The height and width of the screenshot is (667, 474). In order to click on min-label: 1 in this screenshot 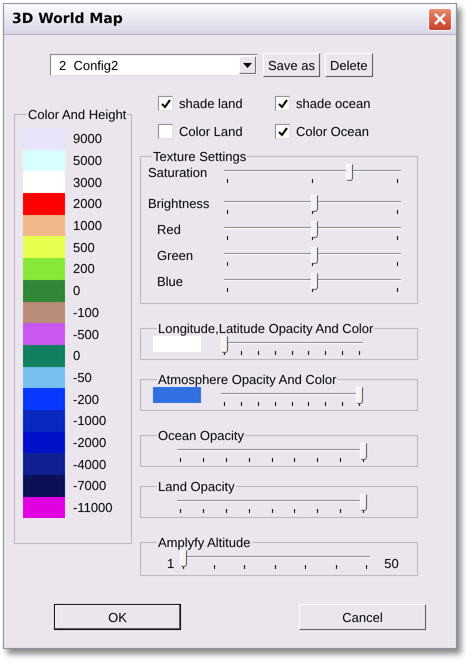, I will do `click(170, 563)`.